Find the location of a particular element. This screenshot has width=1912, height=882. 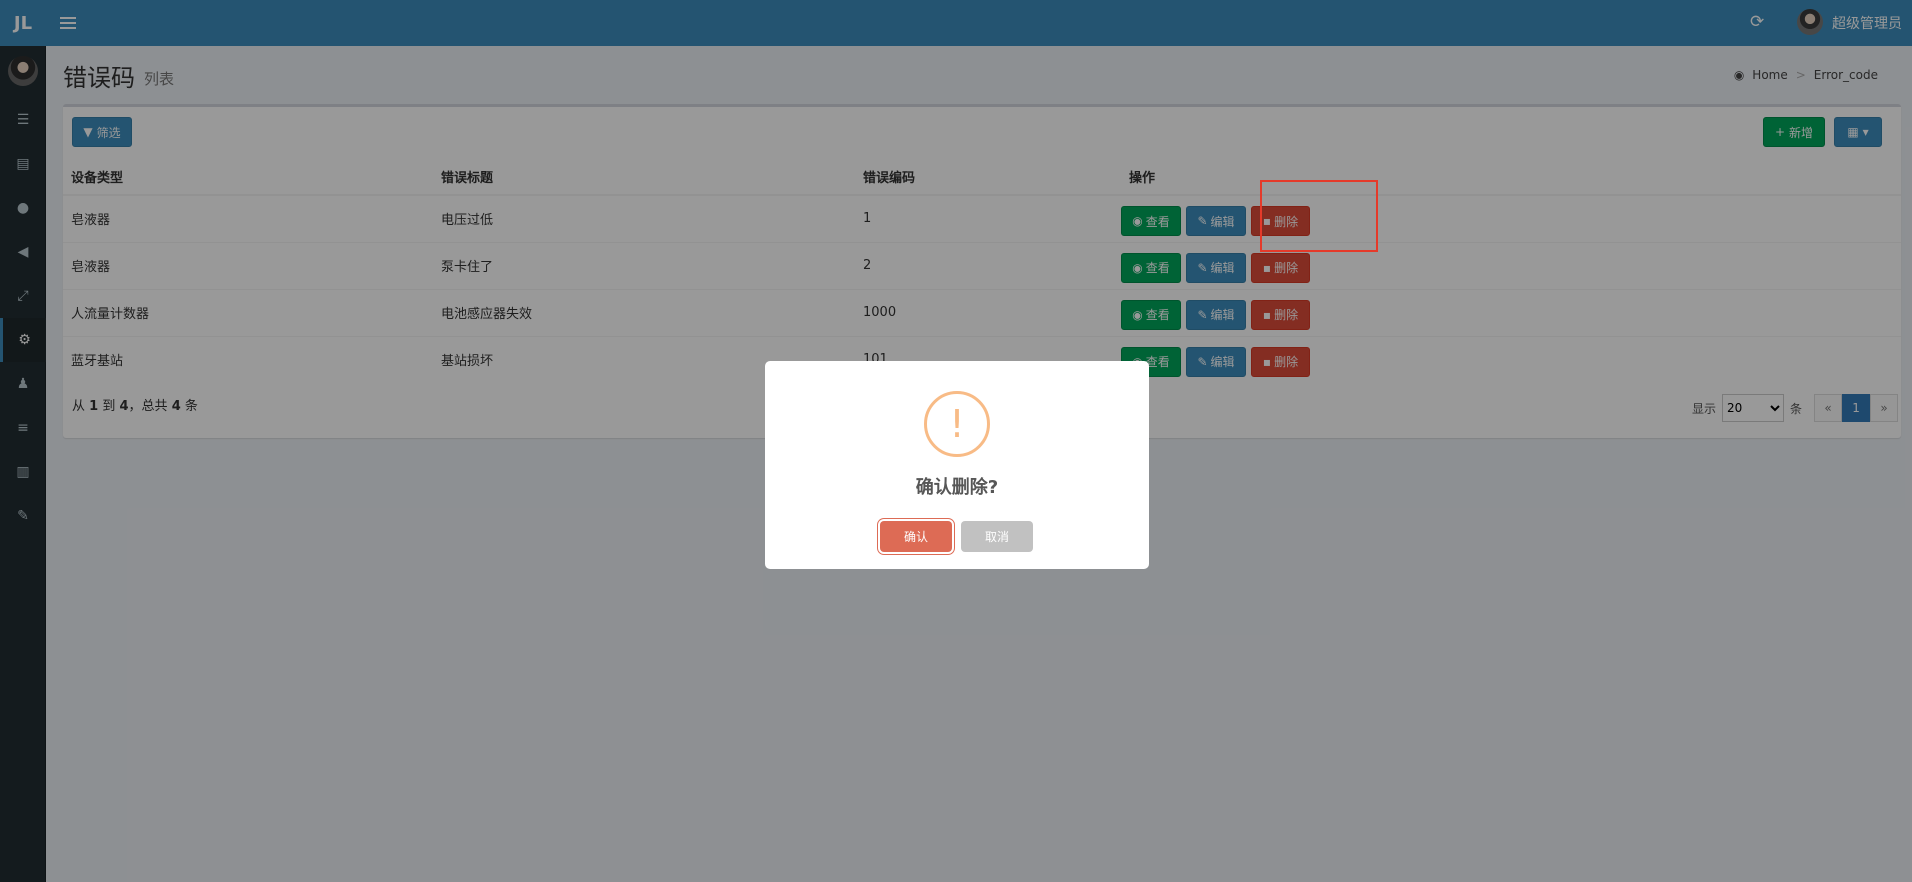

cancel-button: 取消 is located at coordinates (997, 536).